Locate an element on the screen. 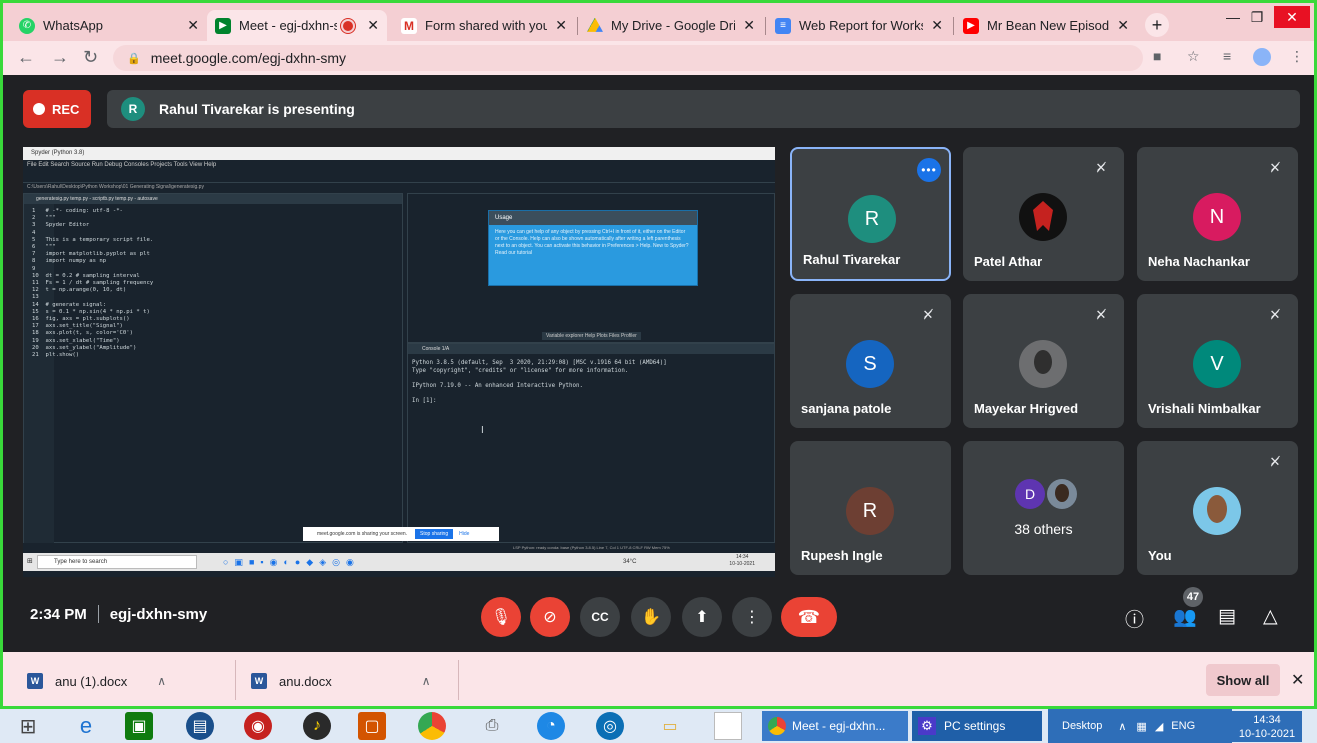  clock-date: 10-10-2021 is located at coordinates (1267, 734).